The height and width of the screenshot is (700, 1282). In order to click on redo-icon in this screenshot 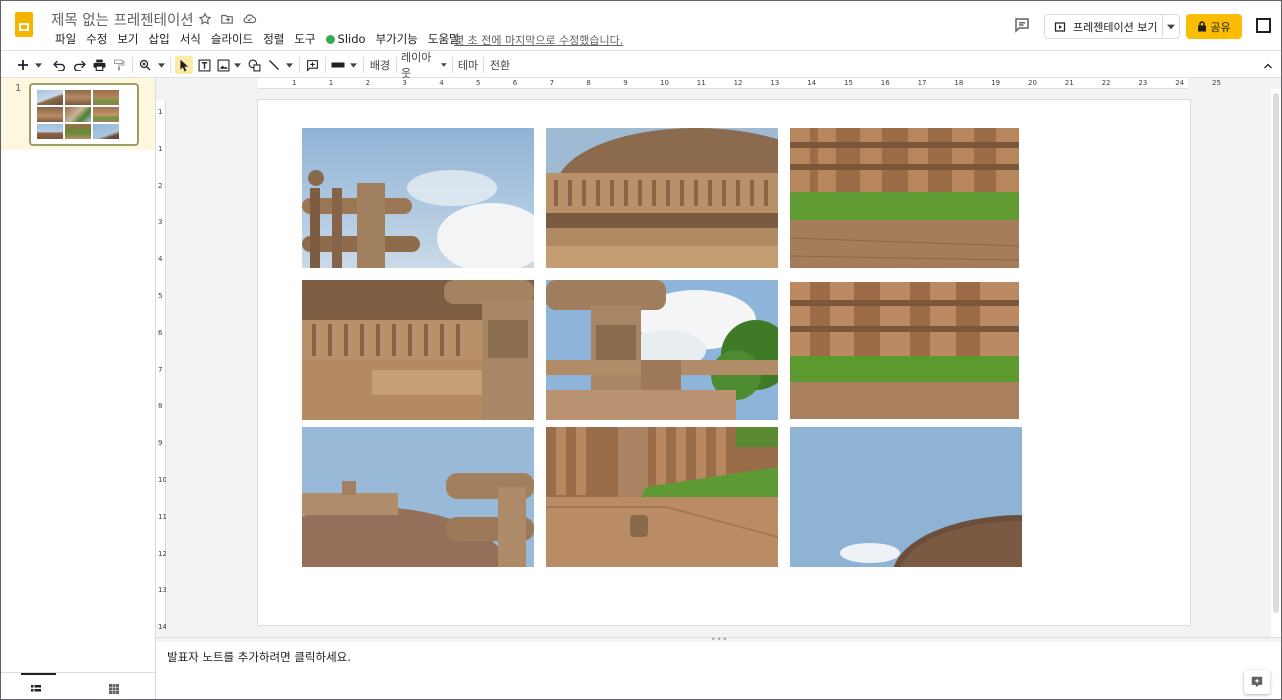, I will do `click(79, 65)`.